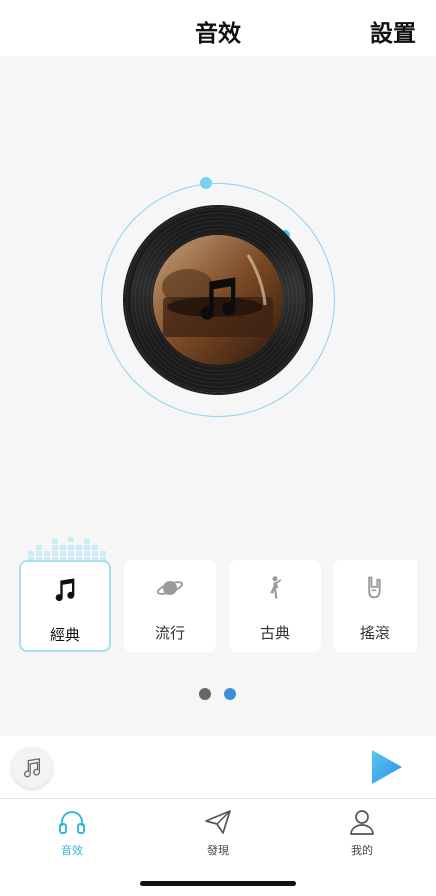 The width and height of the screenshot is (436, 896). What do you see at coordinates (375, 606) in the screenshot?
I see `effect-card-rock: 搖滾` at bounding box center [375, 606].